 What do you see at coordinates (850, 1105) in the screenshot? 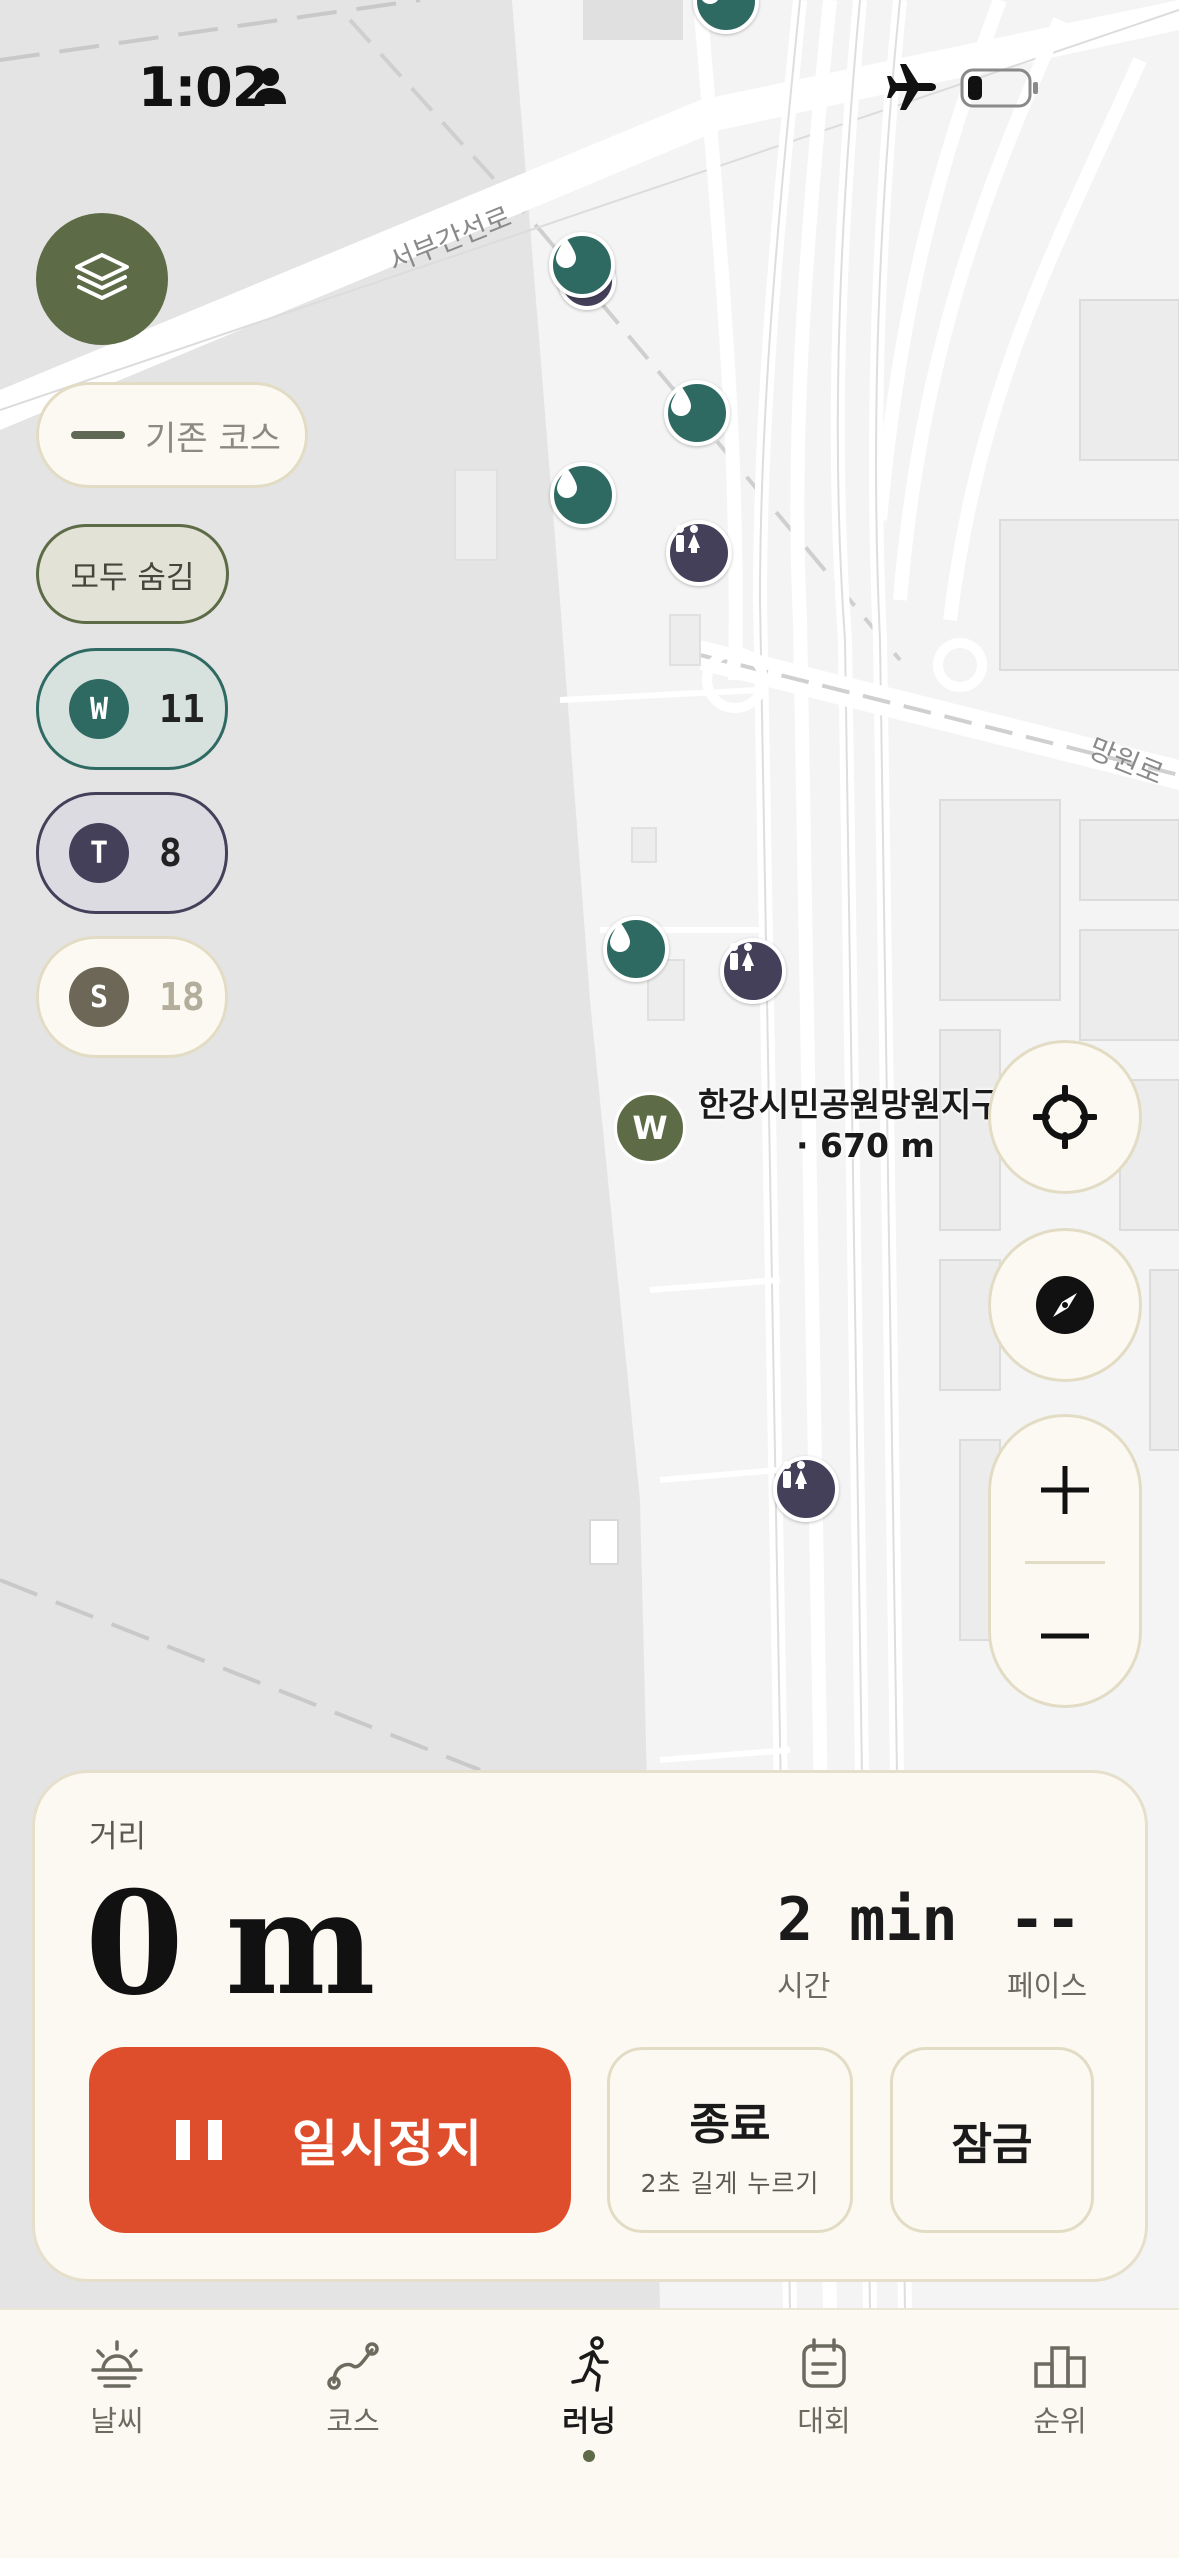
I see `place-name: 한강시민공원망원지구` at bounding box center [850, 1105].